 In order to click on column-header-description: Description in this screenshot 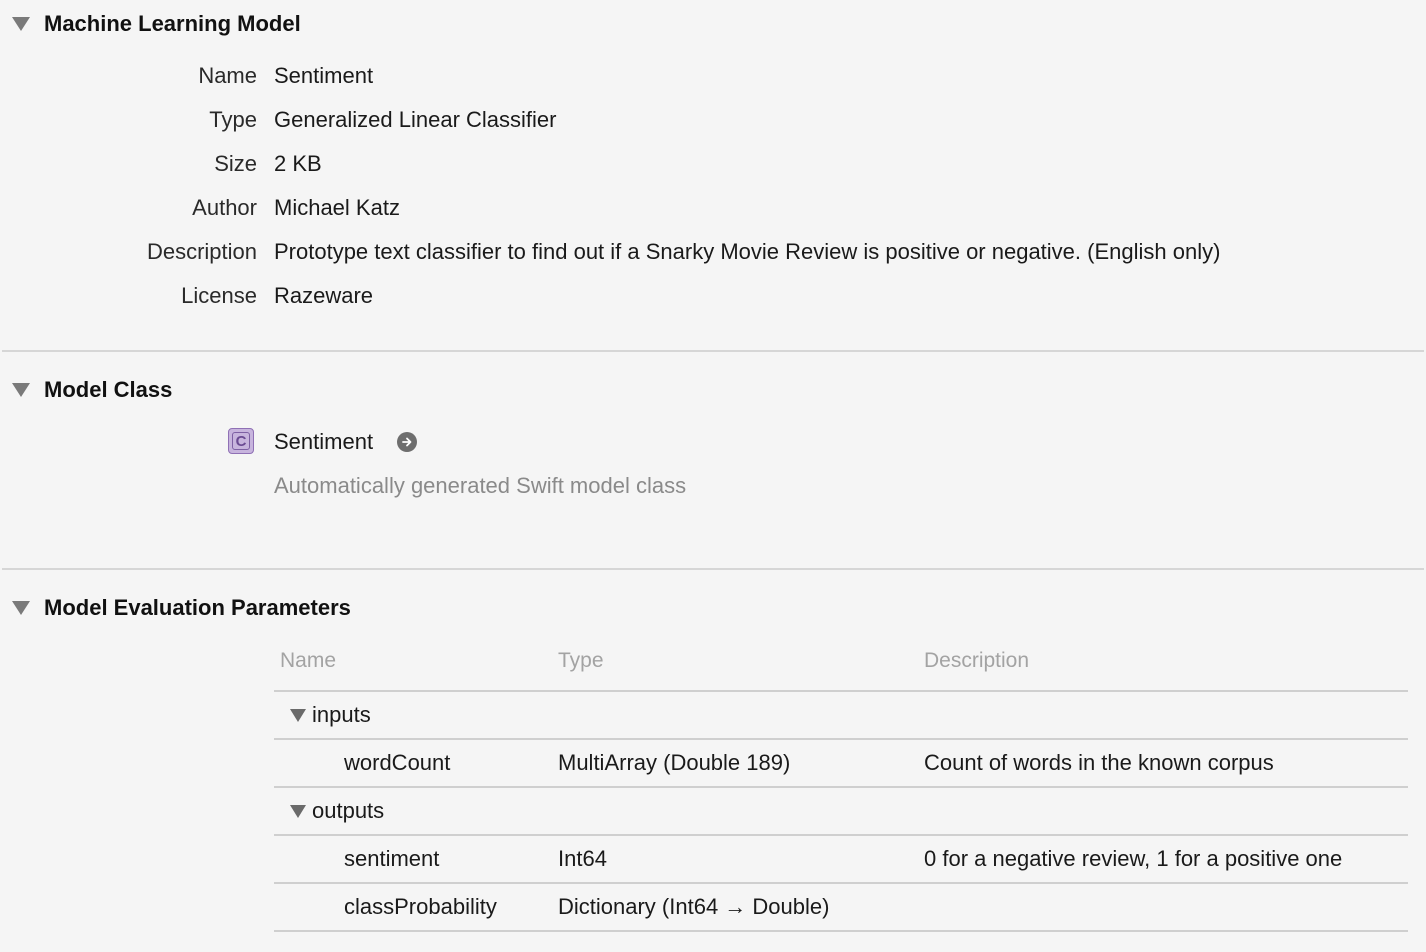, I will do `click(976, 661)`.